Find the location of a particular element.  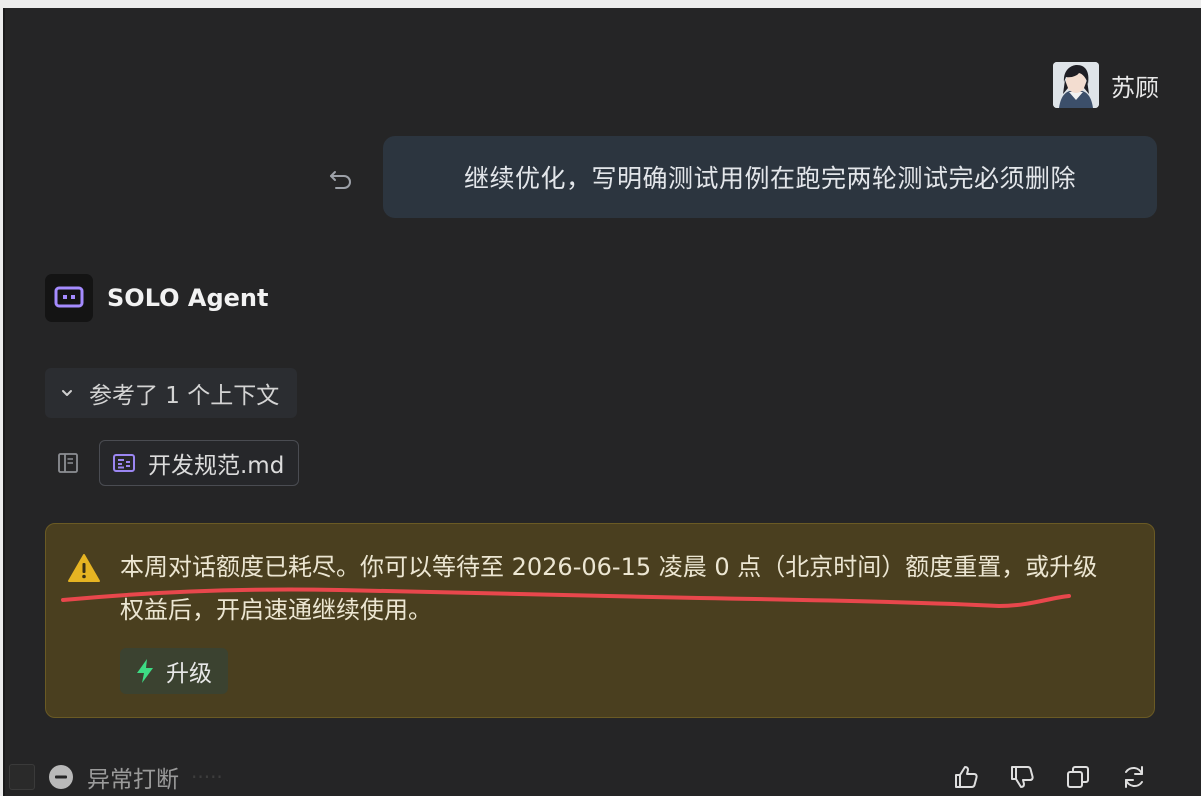

copy-button is located at coordinates (1078, 777).